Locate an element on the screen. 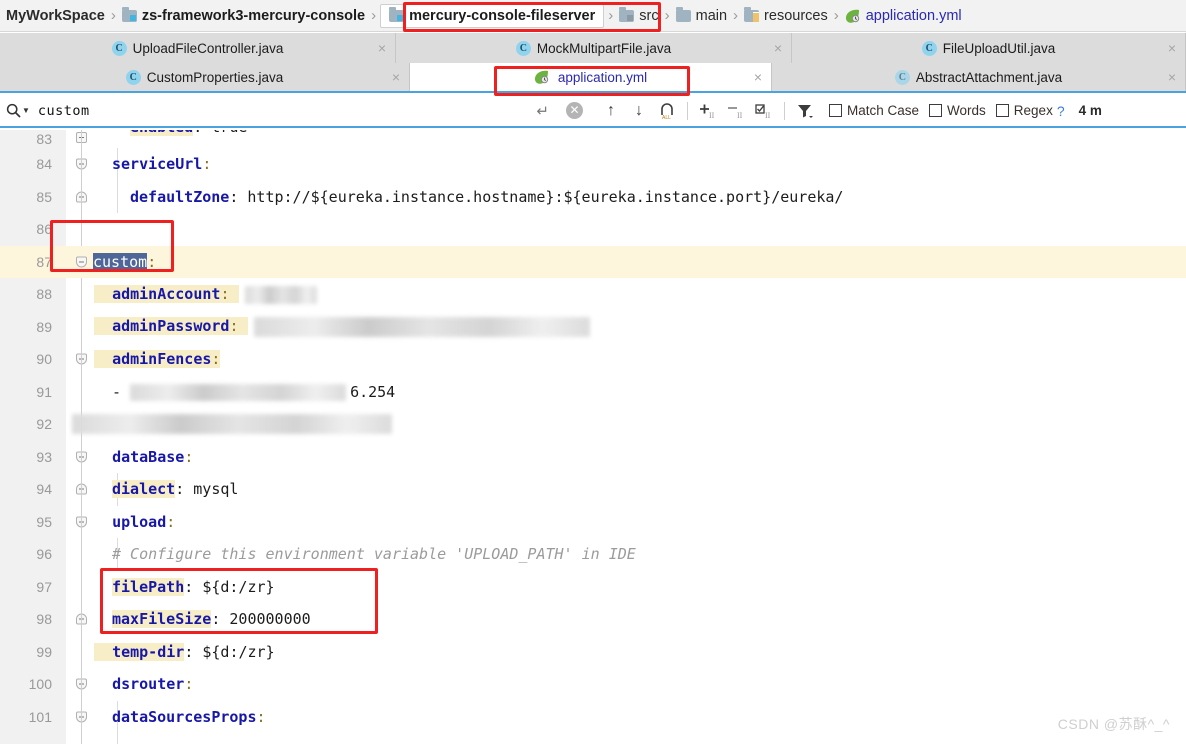 This screenshot has width=1186, height=744. editor-line: 98 maxFileSize: 200000000 is located at coordinates (593, 619).